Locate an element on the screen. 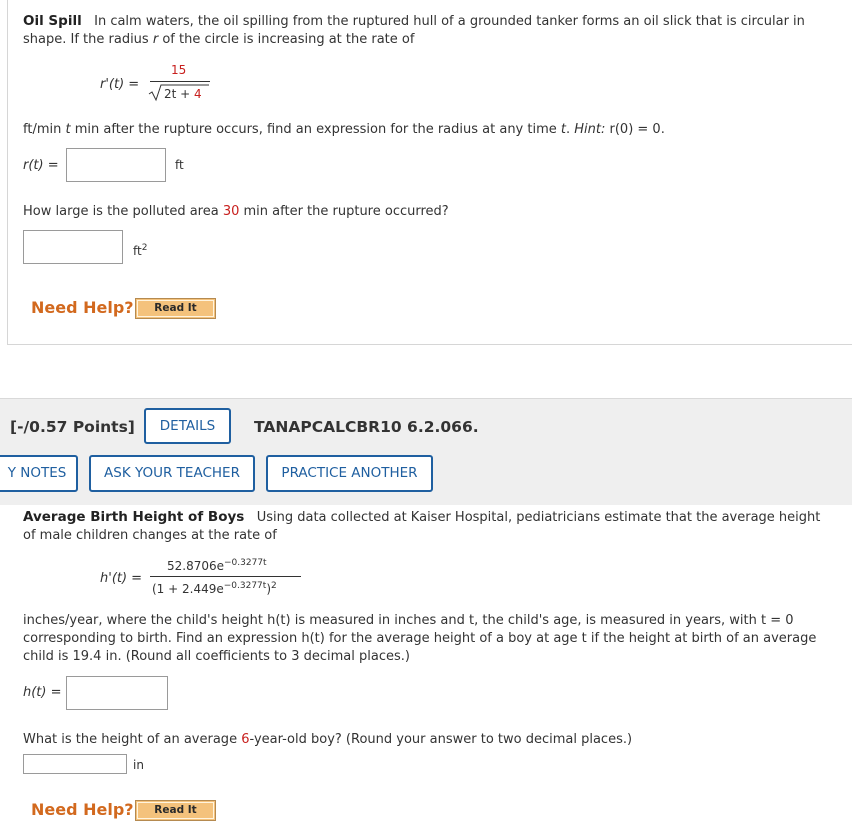 This screenshot has width=852, height=830. radius-unit: ft is located at coordinates (179, 165).